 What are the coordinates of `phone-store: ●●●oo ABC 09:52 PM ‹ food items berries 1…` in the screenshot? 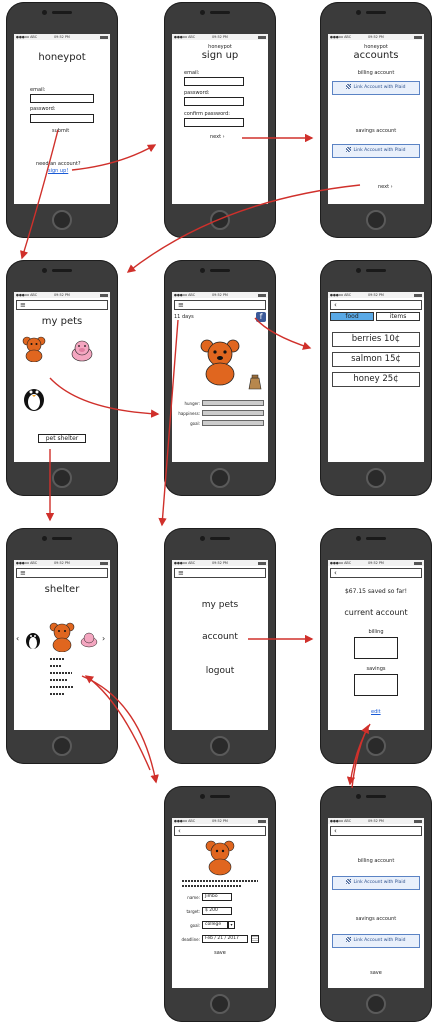 It's located at (376, 378).